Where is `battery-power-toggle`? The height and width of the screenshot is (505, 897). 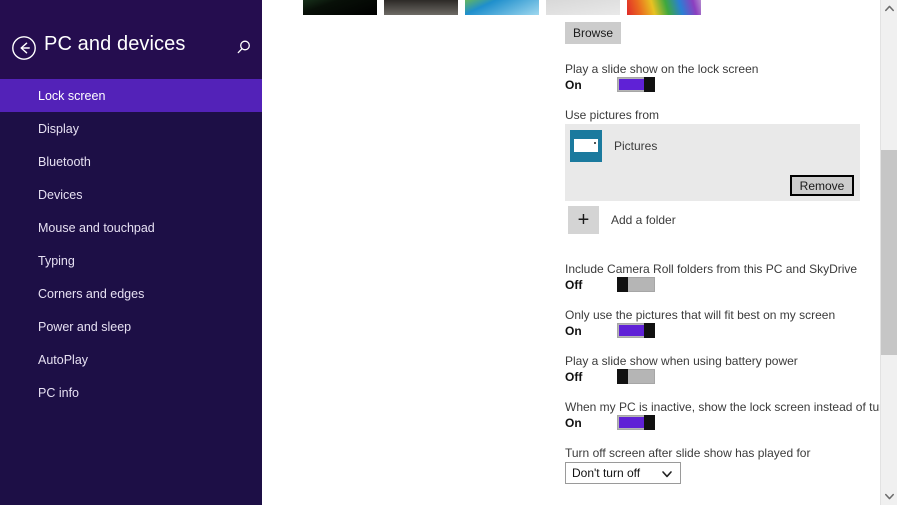
battery-power-toggle is located at coordinates (636, 376).